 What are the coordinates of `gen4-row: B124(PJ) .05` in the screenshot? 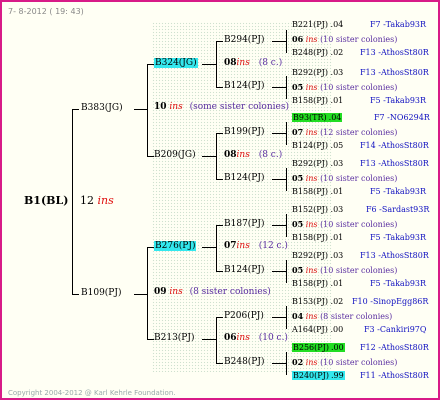 It's located at (317, 146).